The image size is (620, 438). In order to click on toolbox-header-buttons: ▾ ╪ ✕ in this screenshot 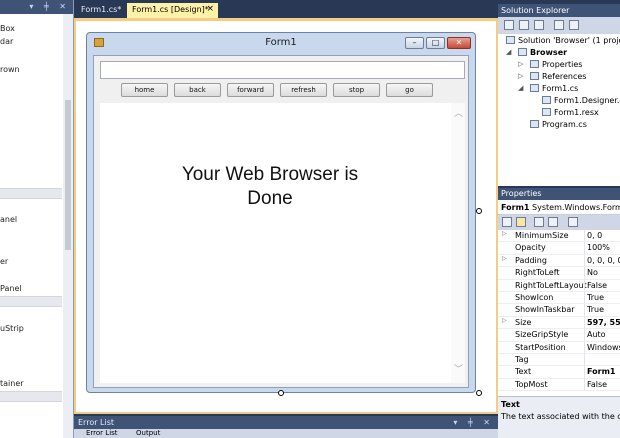, I will do `click(49, 6)`.